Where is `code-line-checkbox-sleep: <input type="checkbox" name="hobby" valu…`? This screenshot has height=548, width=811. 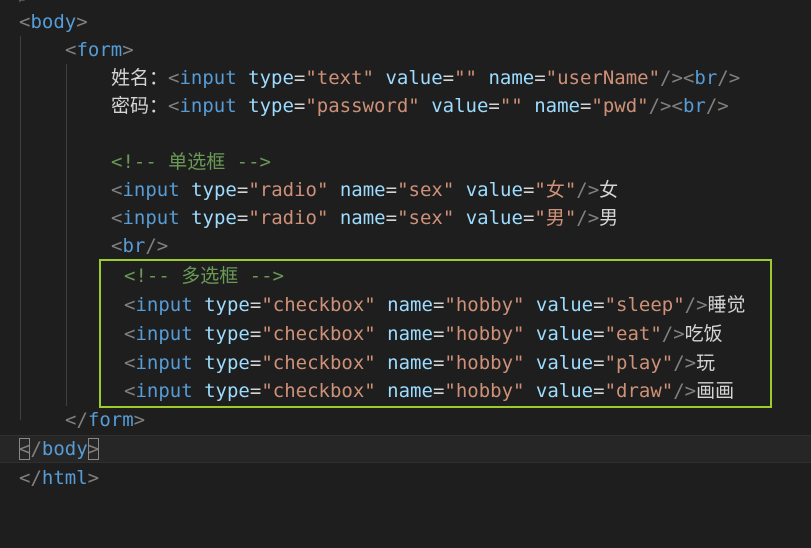 code-line-checkbox-sleep: <input type="checkbox" name="hobby" valu… is located at coordinates (405, 305).